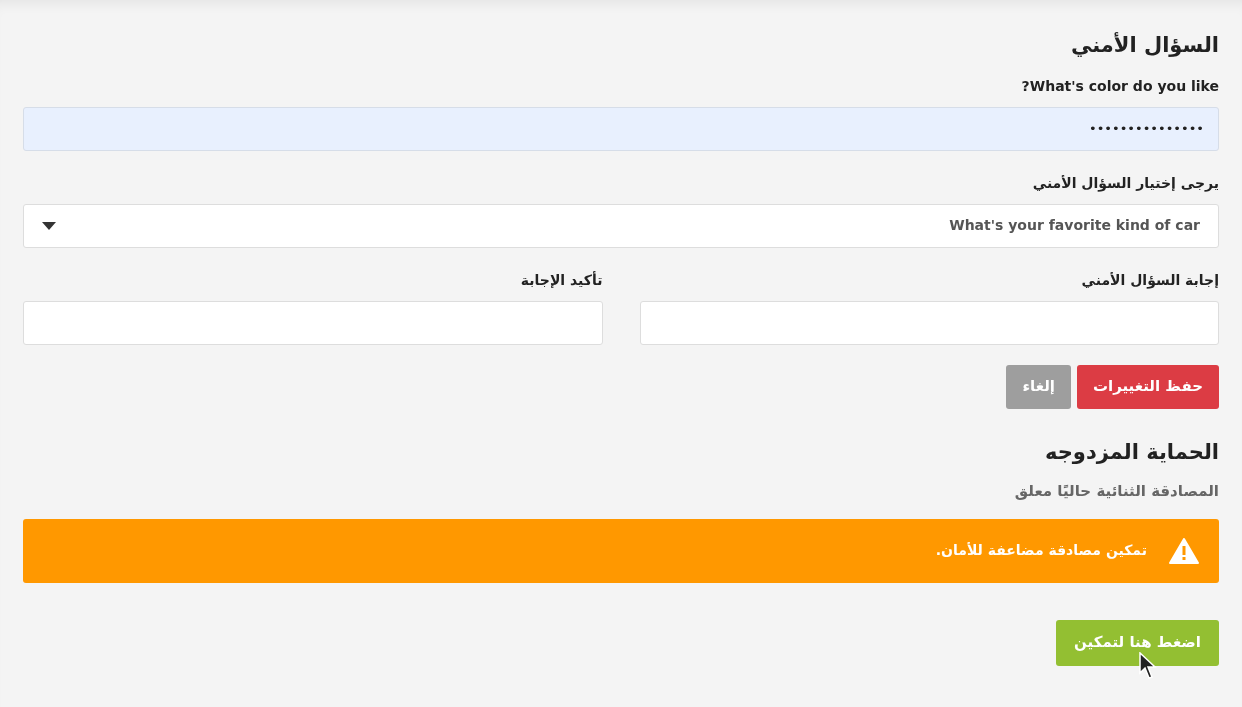 The width and height of the screenshot is (1242, 707). What do you see at coordinates (1148, 665) in the screenshot?
I see `cursor-icon` at bounding box center [1148, 665].